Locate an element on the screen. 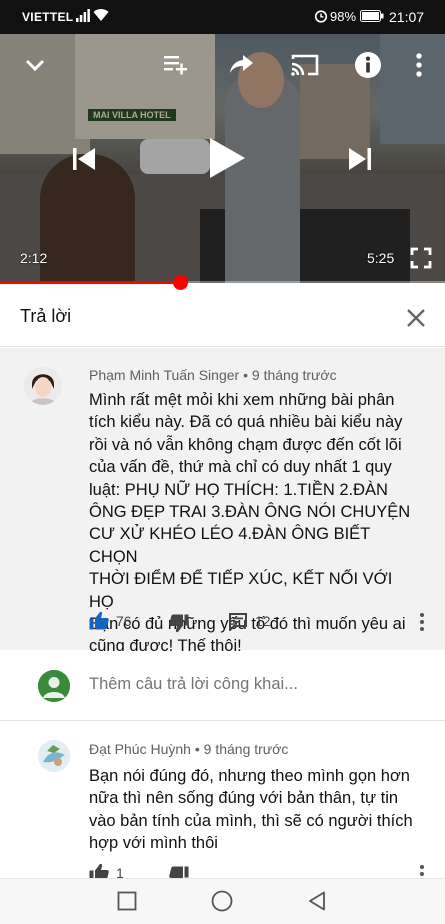  reply-panel-title: Trả lời is located at coordinates (46, 316).